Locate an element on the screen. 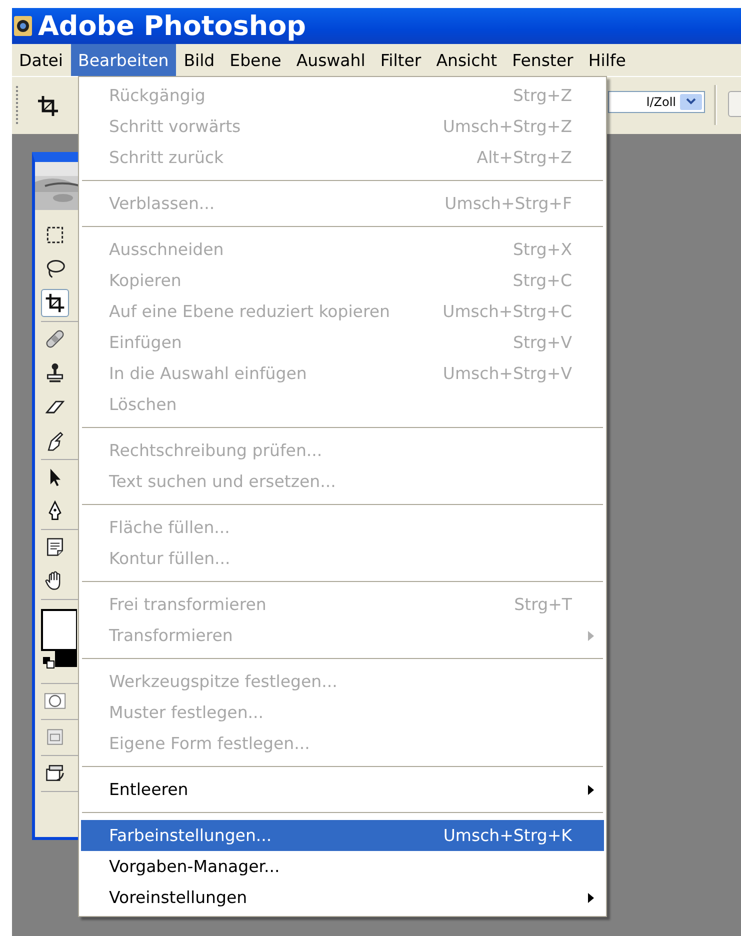 The height and width of the screenshot is (936, 741). menu-item-label: Schritt zurück is located at coordinates (167, 157).